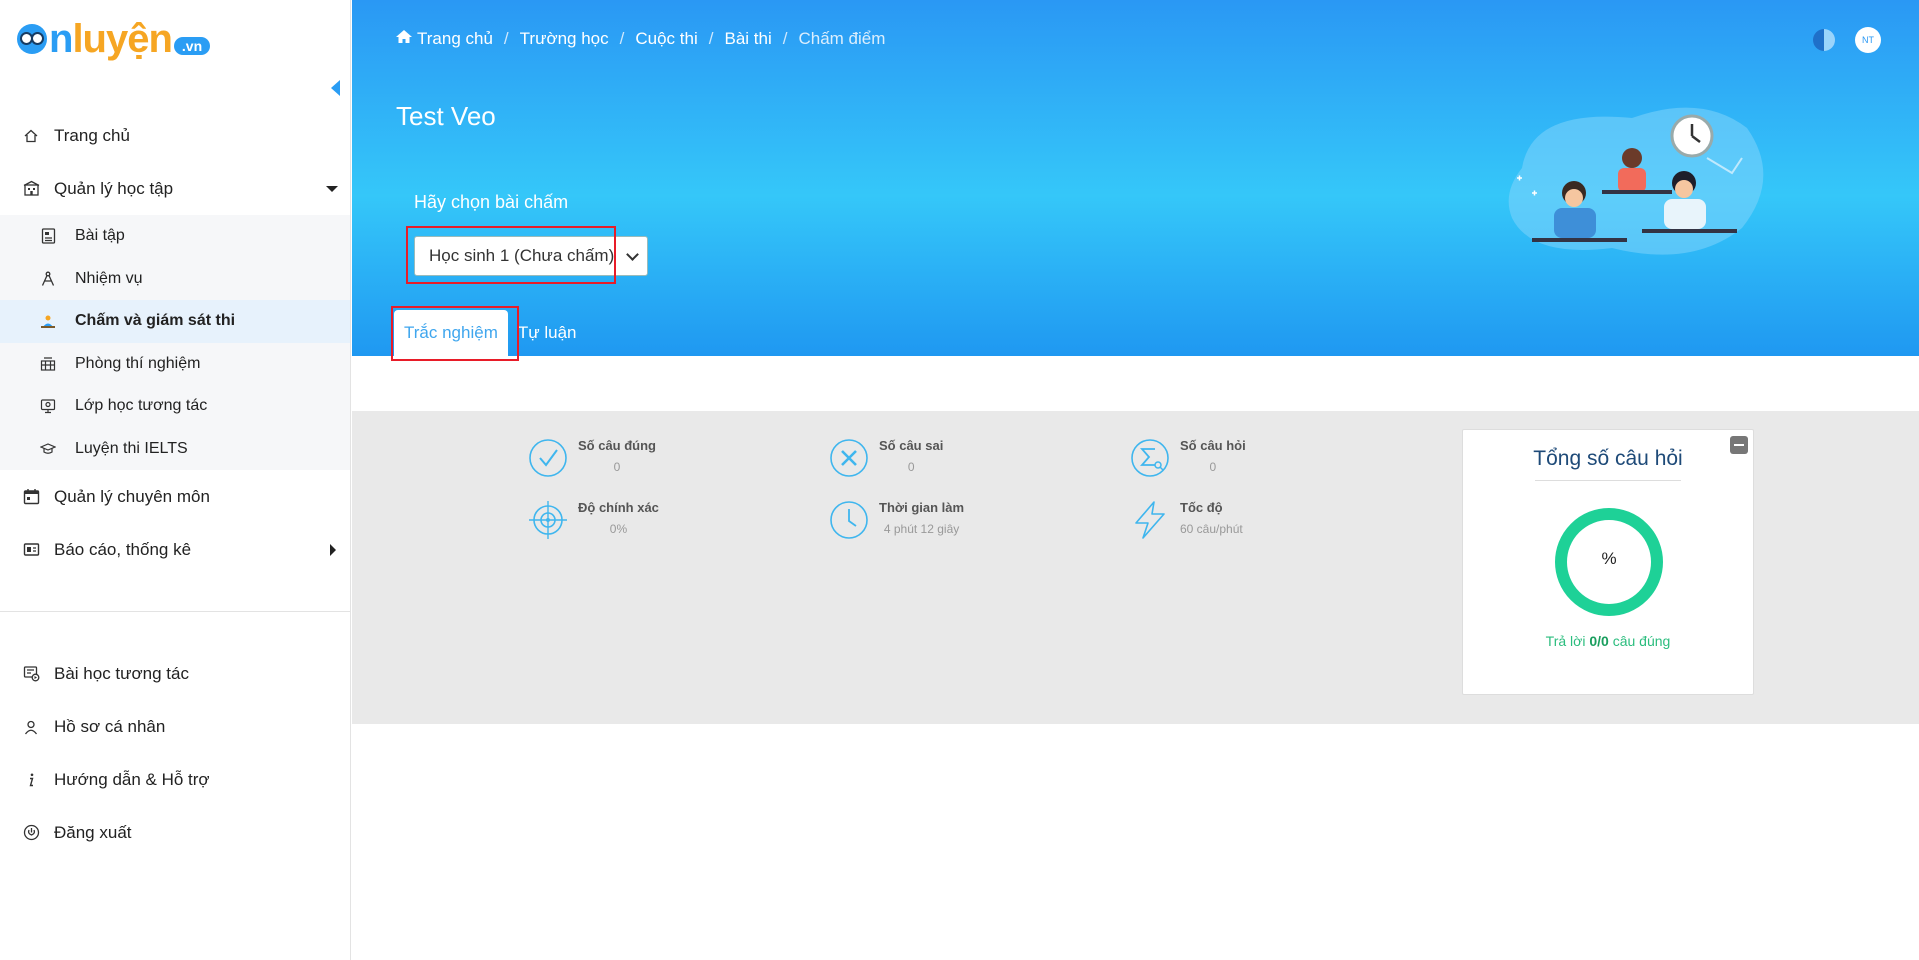  Describe the element at coordinates (849, 458) in the screenshot. I see `x-circle-icon` at that location.